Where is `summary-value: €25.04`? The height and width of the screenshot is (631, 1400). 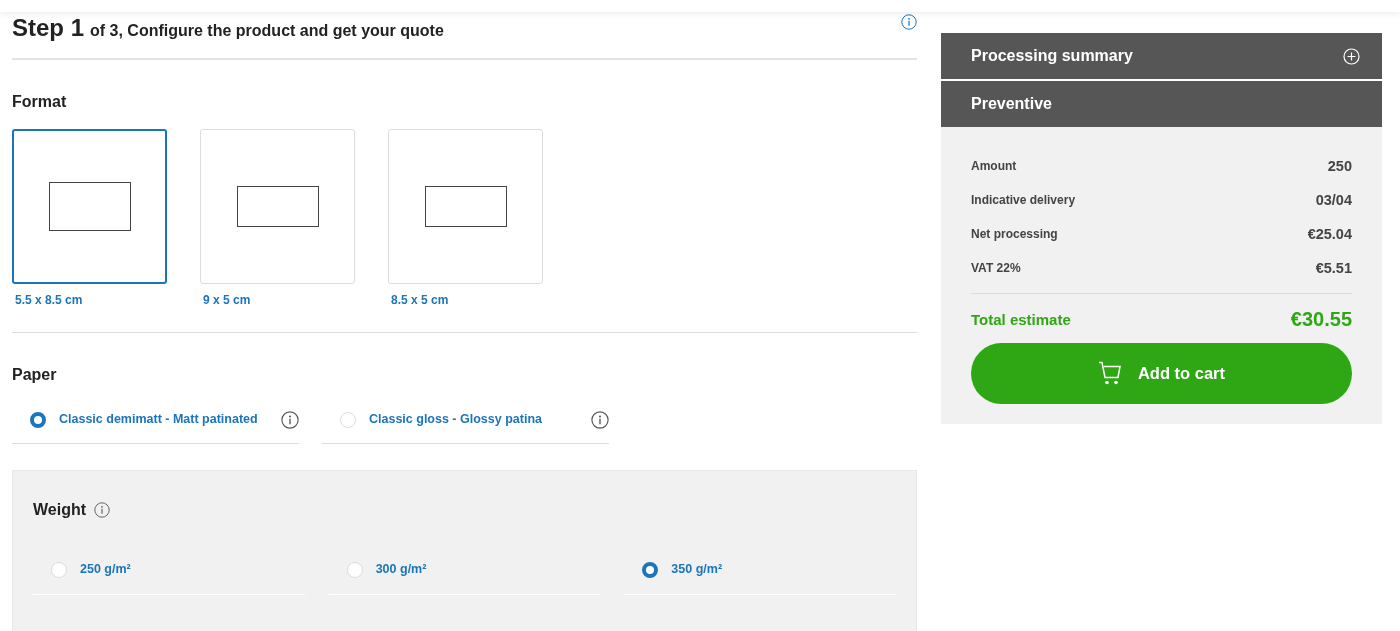
summary-value: €25.04 is located at coordinates (1329, 234).